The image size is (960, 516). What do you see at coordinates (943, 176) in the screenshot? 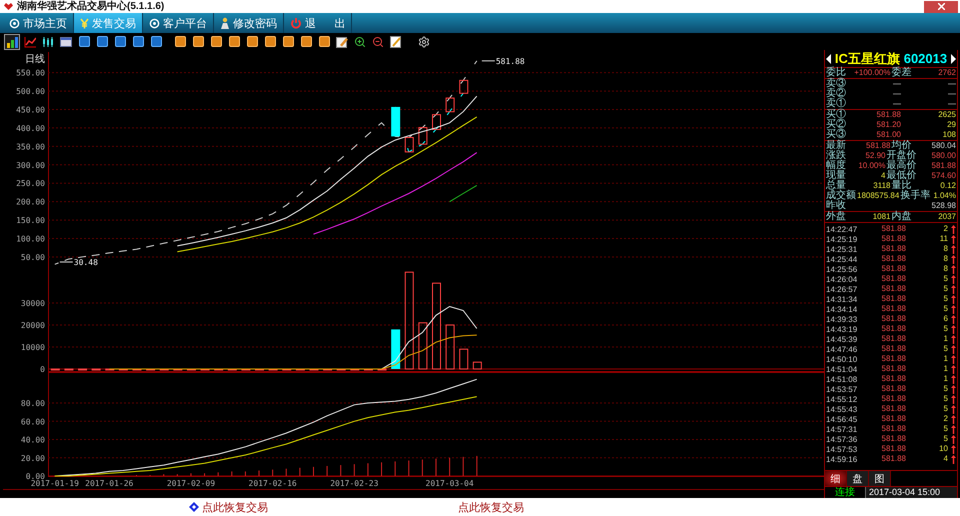
I see `quote-value: 574.60` at bounding box center [943, 176].